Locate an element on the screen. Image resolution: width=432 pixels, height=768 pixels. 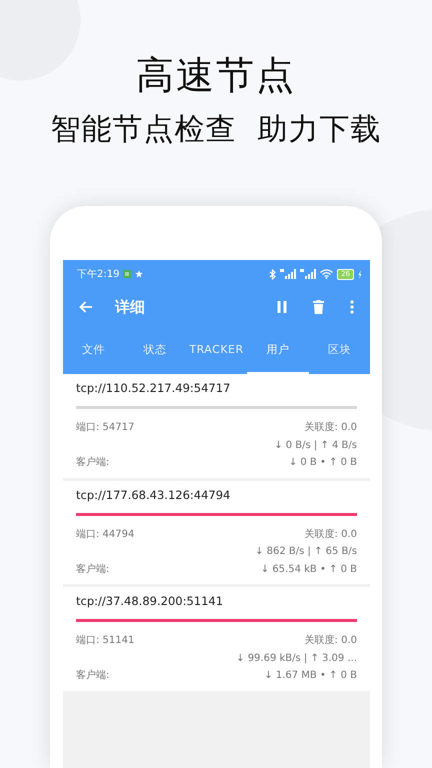
port-label: 端口: 54717 is located at coordinates (105, 427).